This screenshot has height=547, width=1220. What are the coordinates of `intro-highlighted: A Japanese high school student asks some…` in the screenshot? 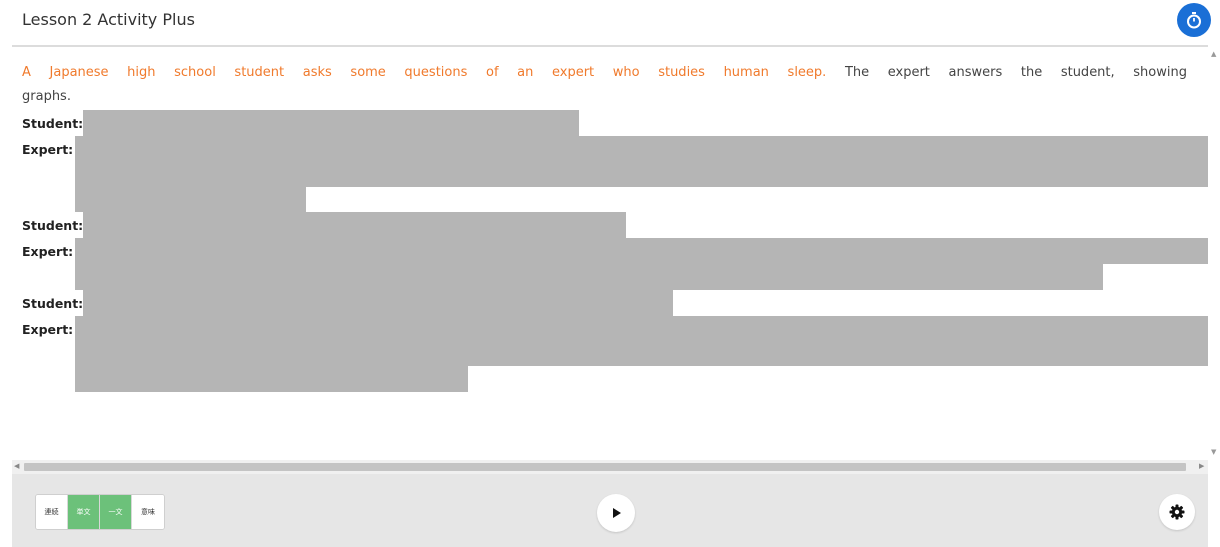 It's located at (424, 72).